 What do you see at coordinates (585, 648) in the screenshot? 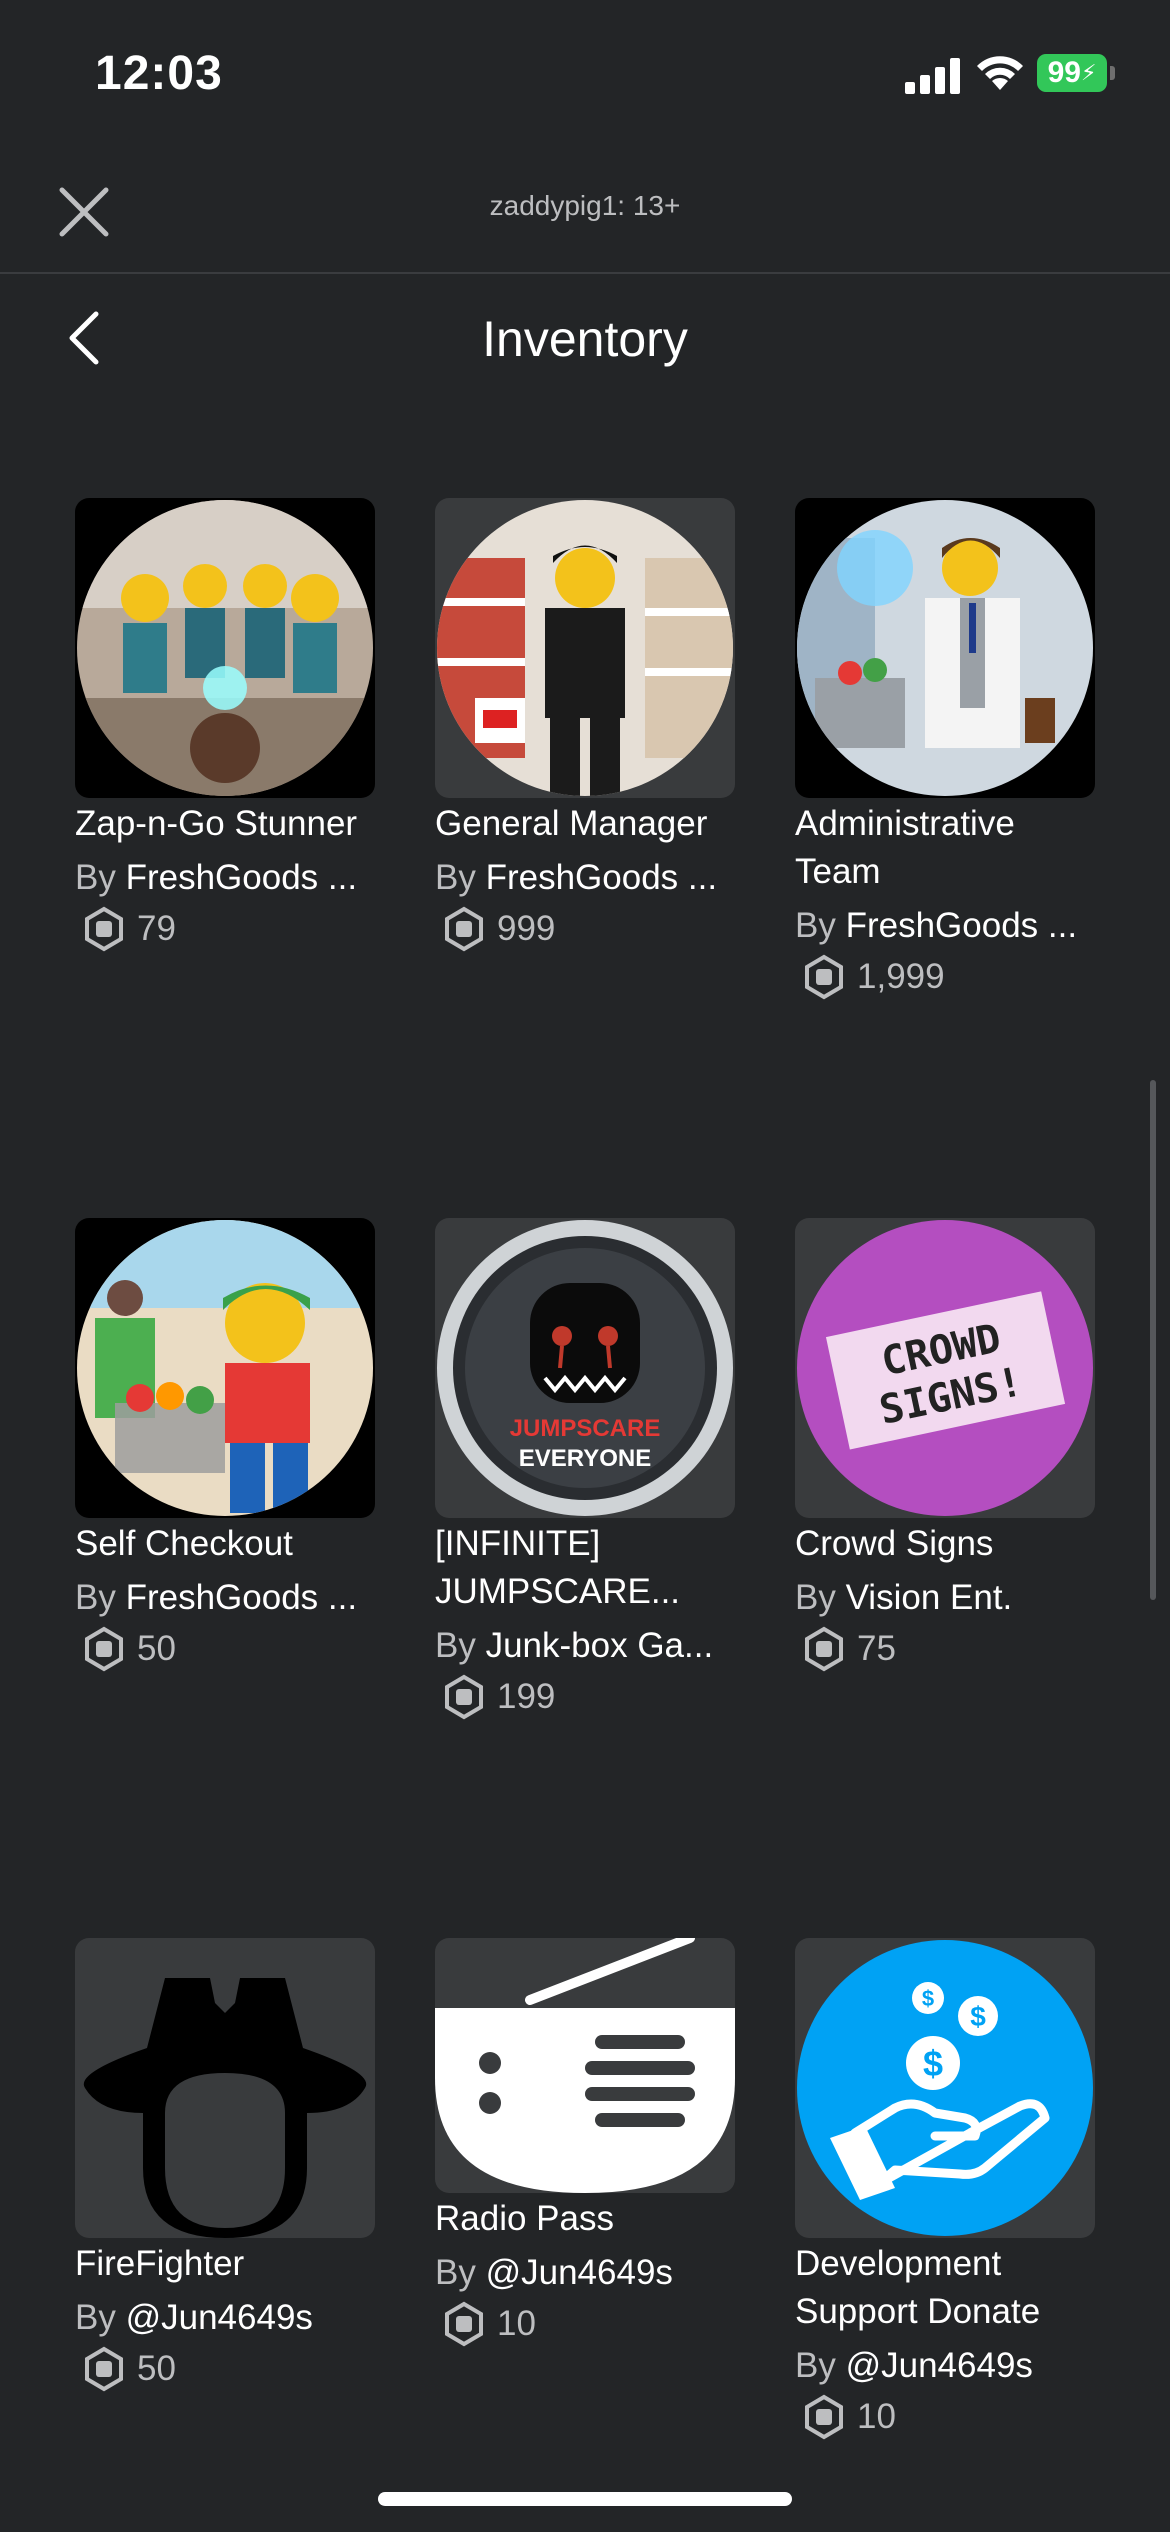
I see `manager-thumbnail` at bounding box center [585, 648].